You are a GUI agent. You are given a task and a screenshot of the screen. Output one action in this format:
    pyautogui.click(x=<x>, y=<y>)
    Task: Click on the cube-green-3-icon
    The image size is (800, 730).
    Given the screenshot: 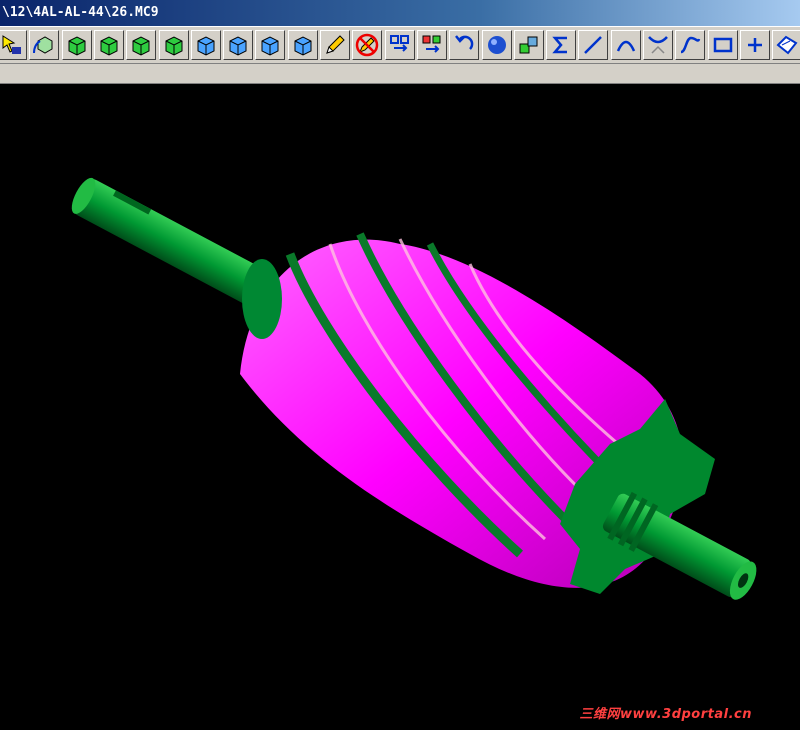 What is the action you would take?
    pyautogui.click(x=141, y=46)
    